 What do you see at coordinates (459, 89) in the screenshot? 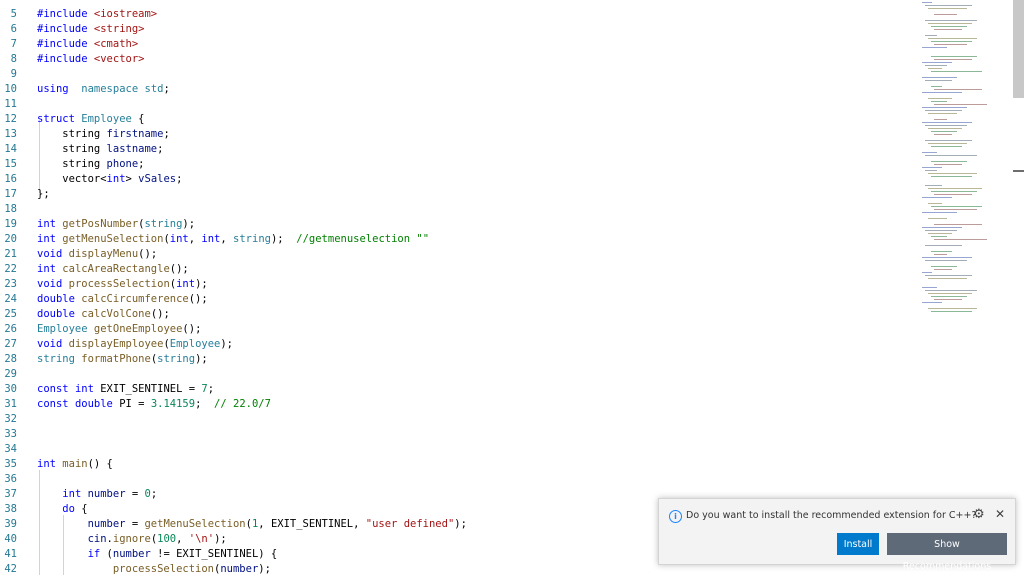
I see `code-line: 10 using namespace std;` at bounding box center [459, 89].